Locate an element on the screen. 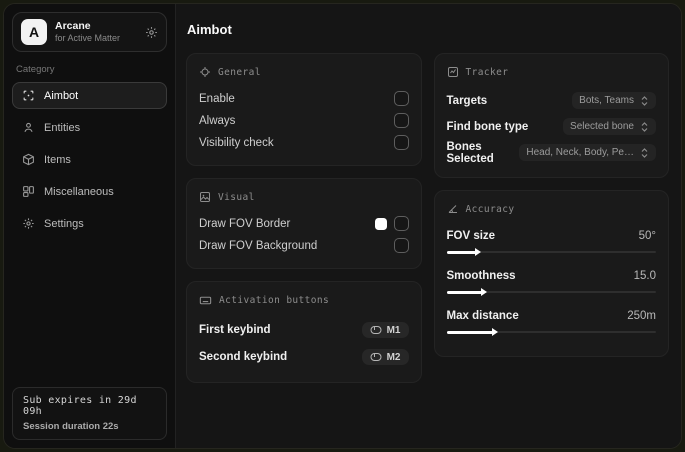  cube-icon is located at coordinates (28, 159).